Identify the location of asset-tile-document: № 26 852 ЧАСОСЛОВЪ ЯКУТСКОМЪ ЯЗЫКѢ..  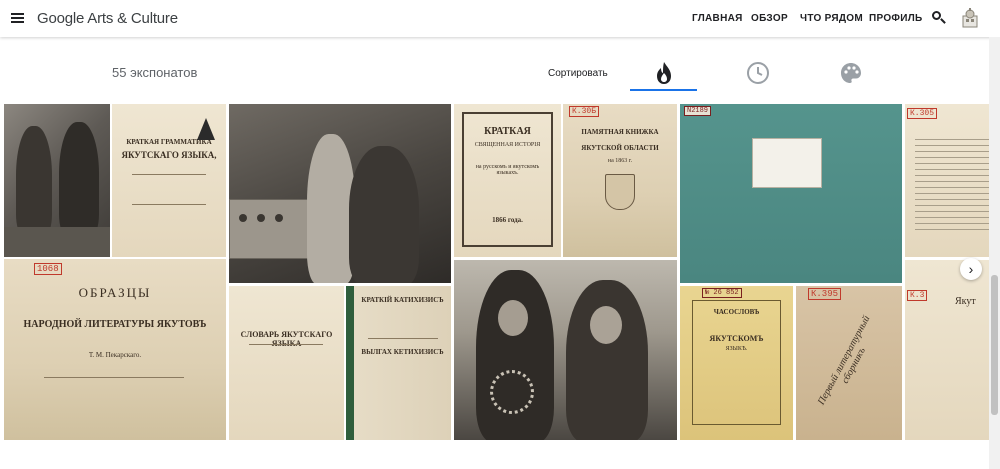
(736, 363).